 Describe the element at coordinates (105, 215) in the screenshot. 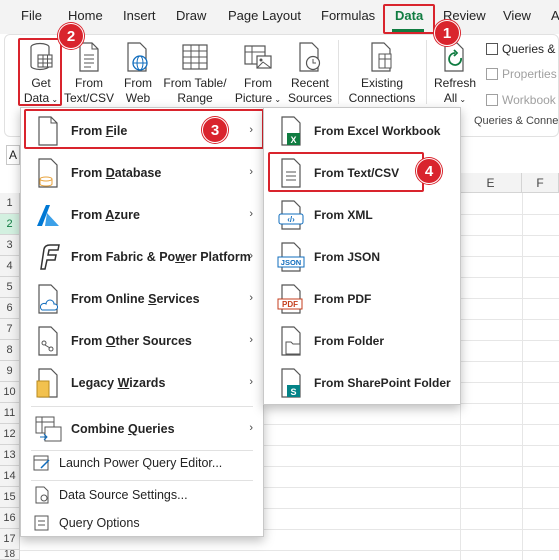

I see `menu-item-label: From Azure` at that location.